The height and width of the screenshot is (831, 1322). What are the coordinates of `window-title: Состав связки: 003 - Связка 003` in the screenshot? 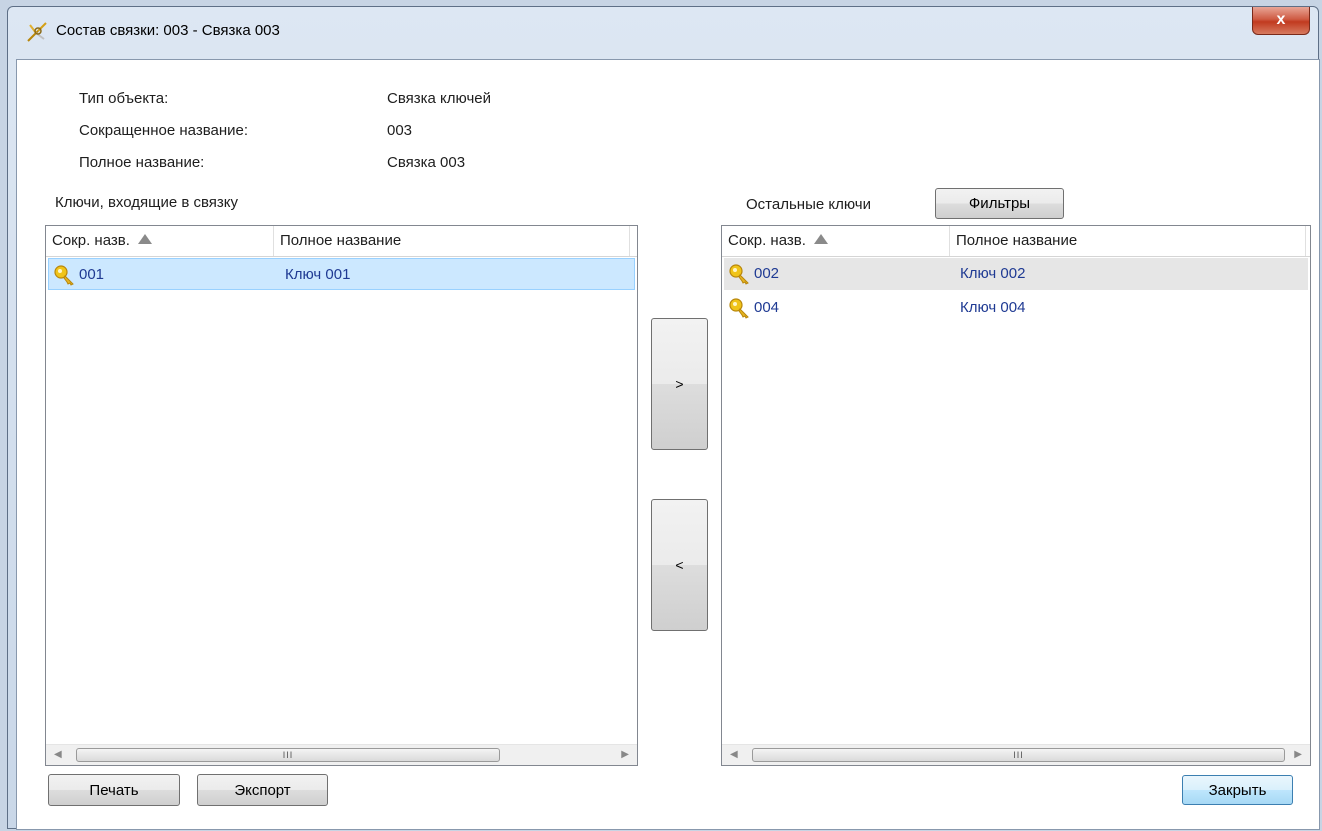 It's located at (168, 30).